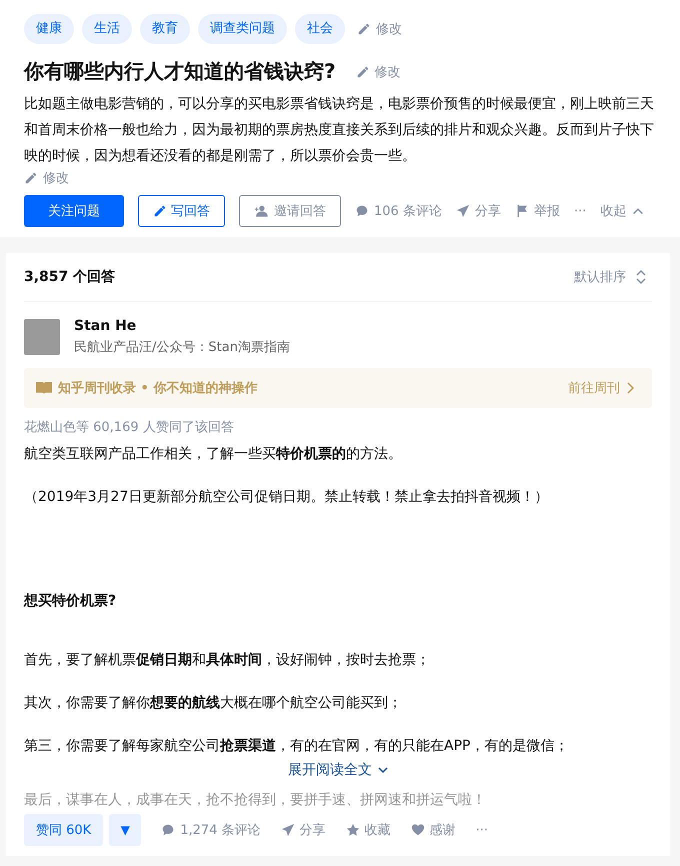 The width and height of the screenshot is (680, 866). What do you see at coordinates (227, 660) in the screenshot?
I see `answer-paragraph: 首先，要了解机票促销日期和具体时间，设好闹钟，按时去抢票；` at bounding box center [227, 660].